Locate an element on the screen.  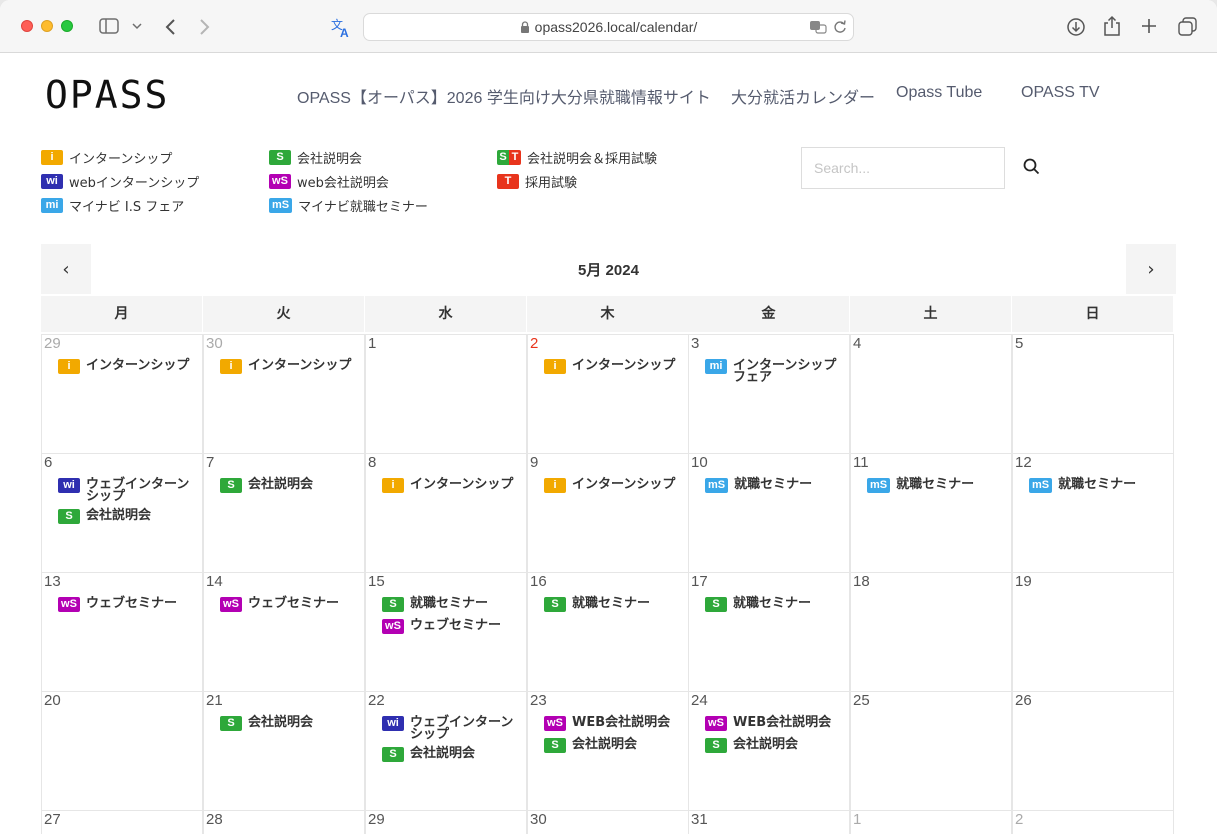
calendar-month-title: 5月 2024 is located at coordinates (608, 270).